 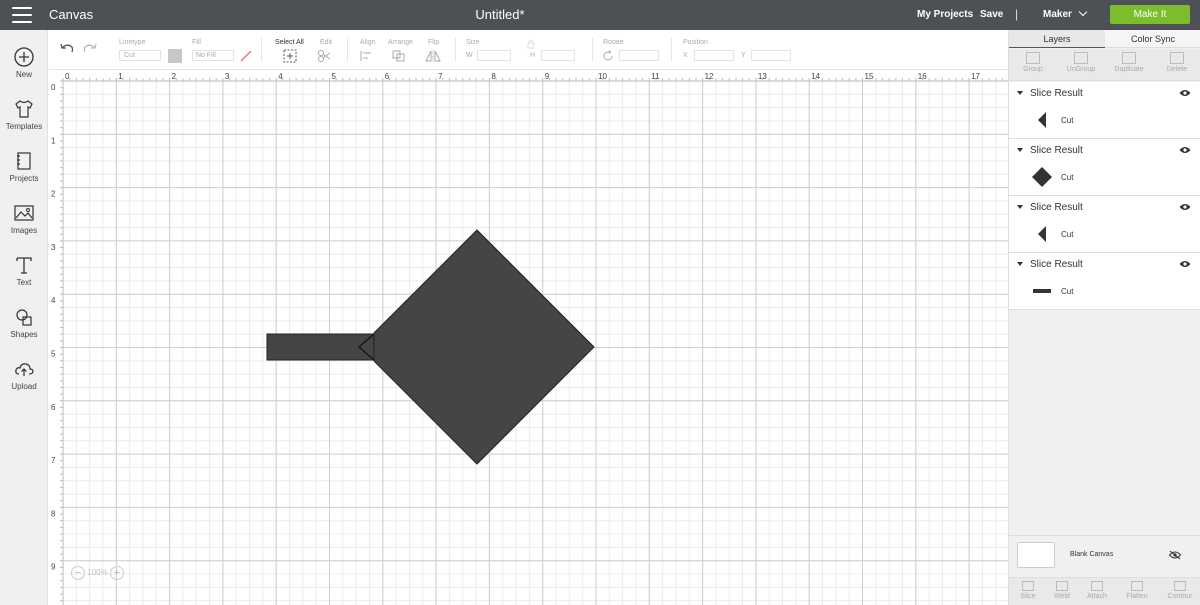 What do you see at coordinates (1180, 590) in the screenshot?
I see `contour-button: Contour` at bounding box center [1180, 590].